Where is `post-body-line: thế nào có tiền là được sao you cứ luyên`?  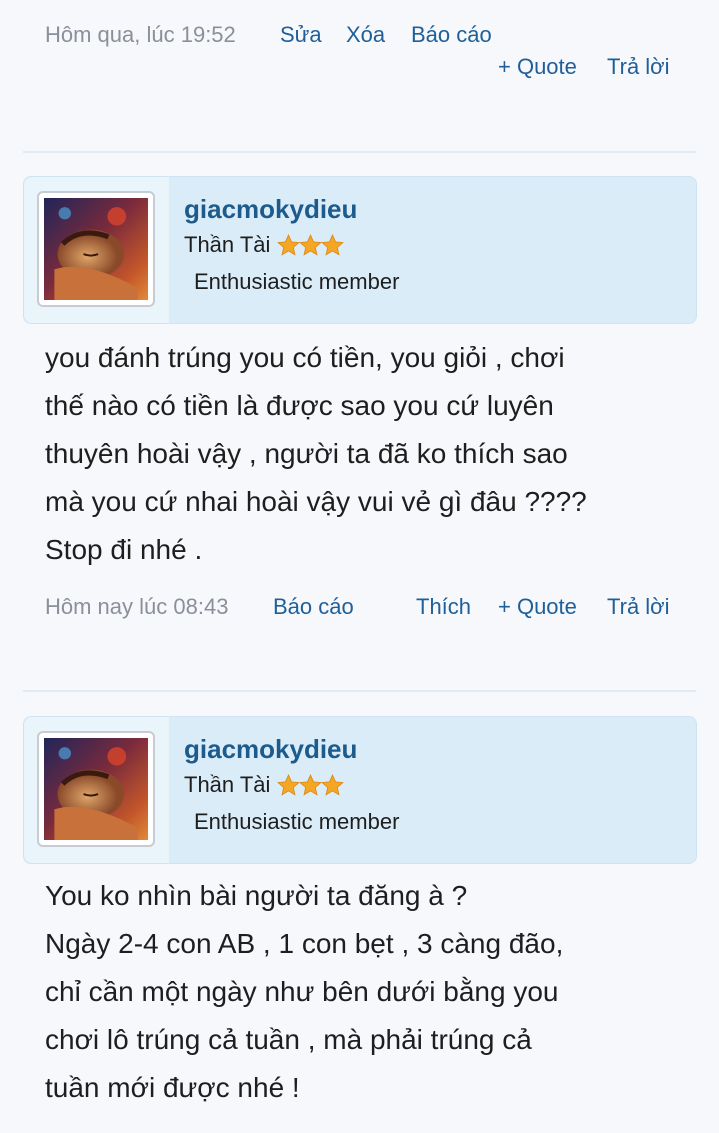
post-body-line: thế nào có tiền là được sao you cứ luyên is located at coordinates (299, 405).